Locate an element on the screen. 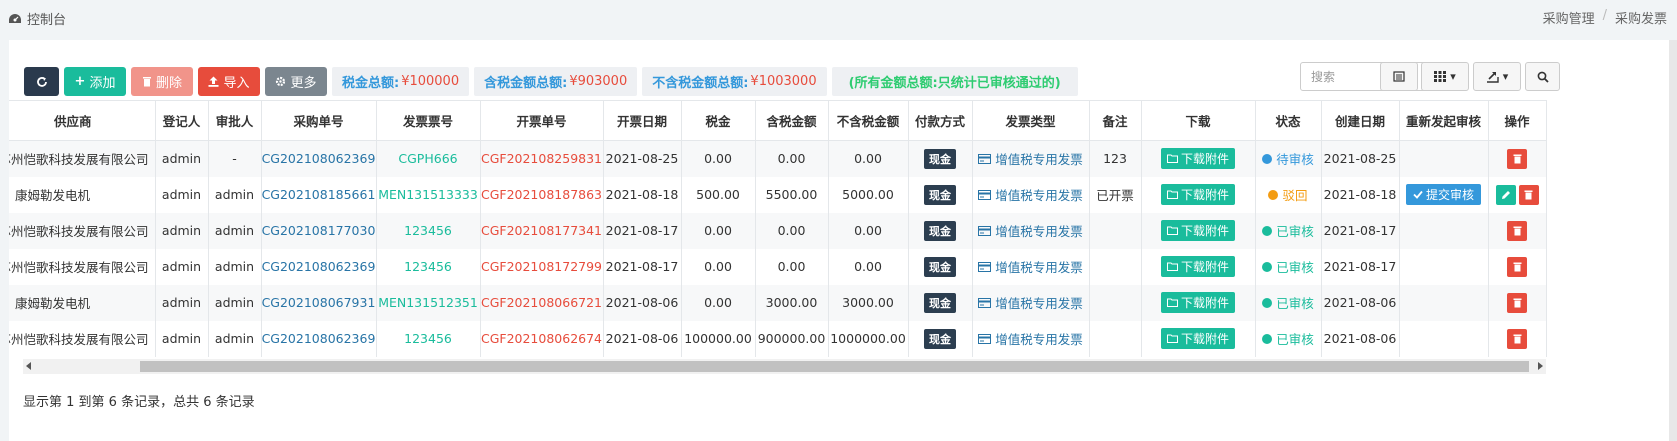 The height and width of the screenshot is (441, 1677). columns-button: ▾ is located at coordinates (1445, 76).